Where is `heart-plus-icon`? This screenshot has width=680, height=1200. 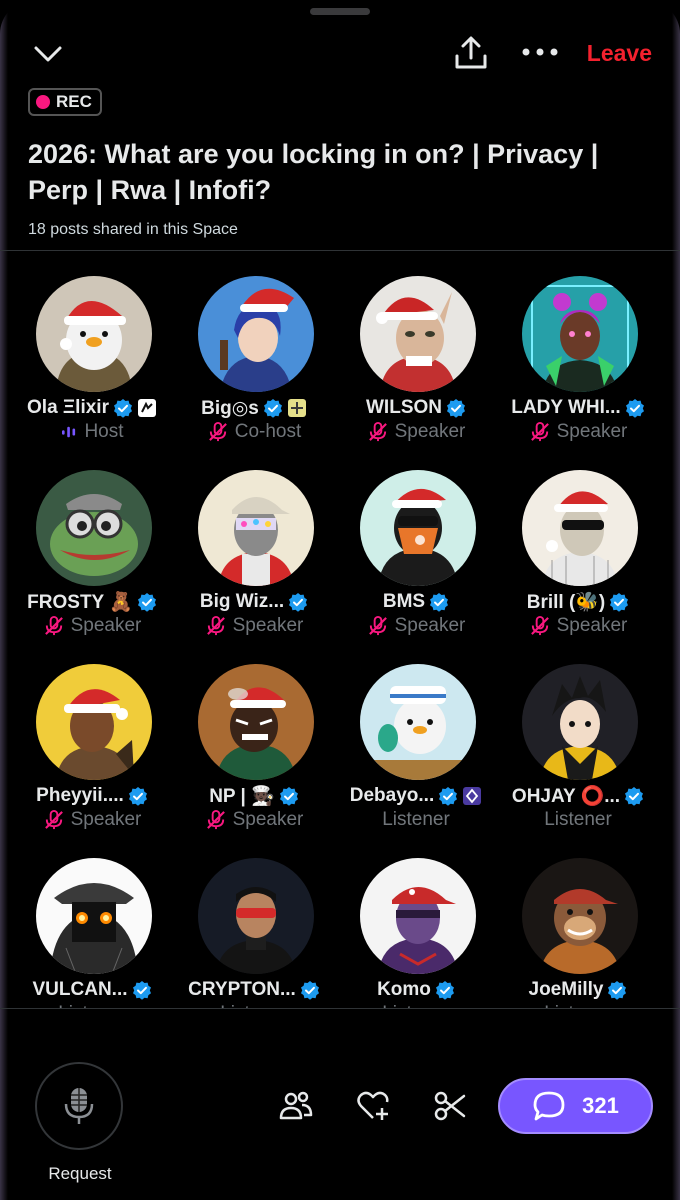 heart-plus-icon is located at coordinates (373, 1106).